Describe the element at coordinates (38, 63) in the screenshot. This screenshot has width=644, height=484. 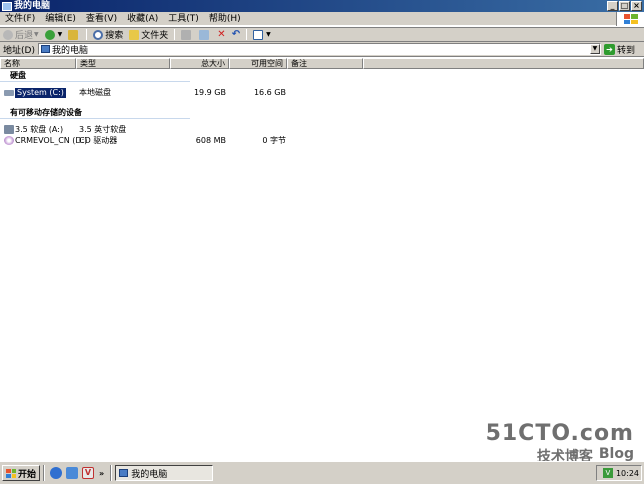
I see `column-header-name: 名称` at that location.